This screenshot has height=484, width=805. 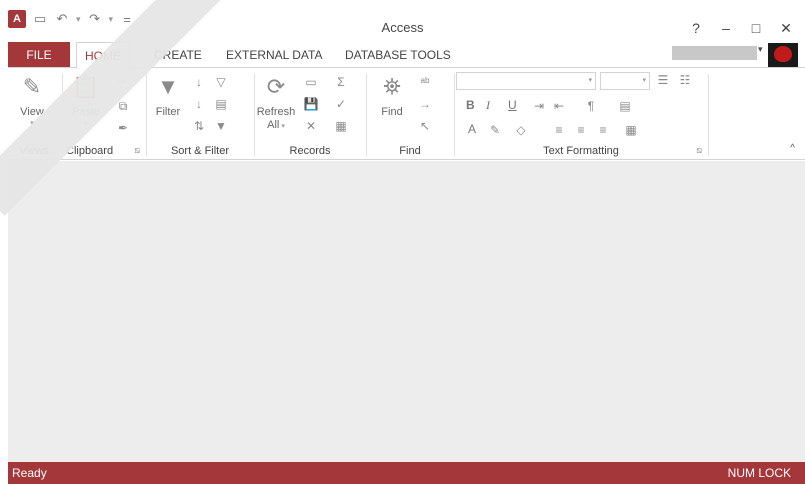 I want to click on increase-indent-icon: ⇥, so click(x=539, y=106).